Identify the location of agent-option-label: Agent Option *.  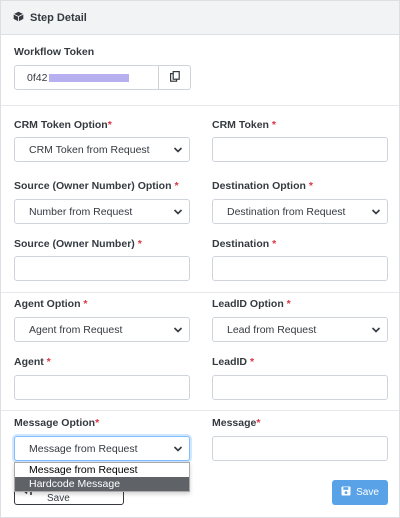
(51, 304).